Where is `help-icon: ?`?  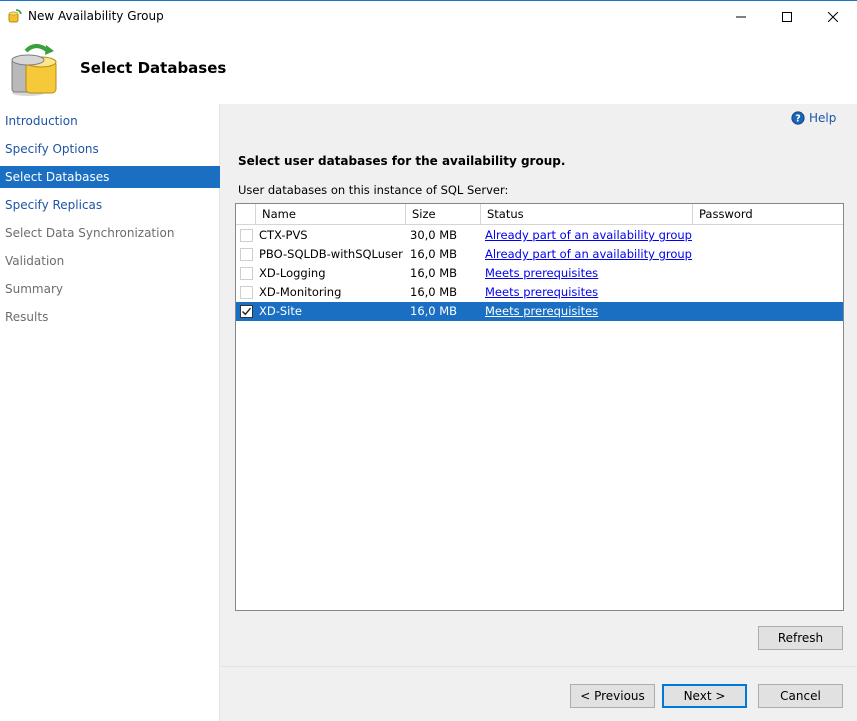 help-icon: ? is located at coordinates (798, 118).